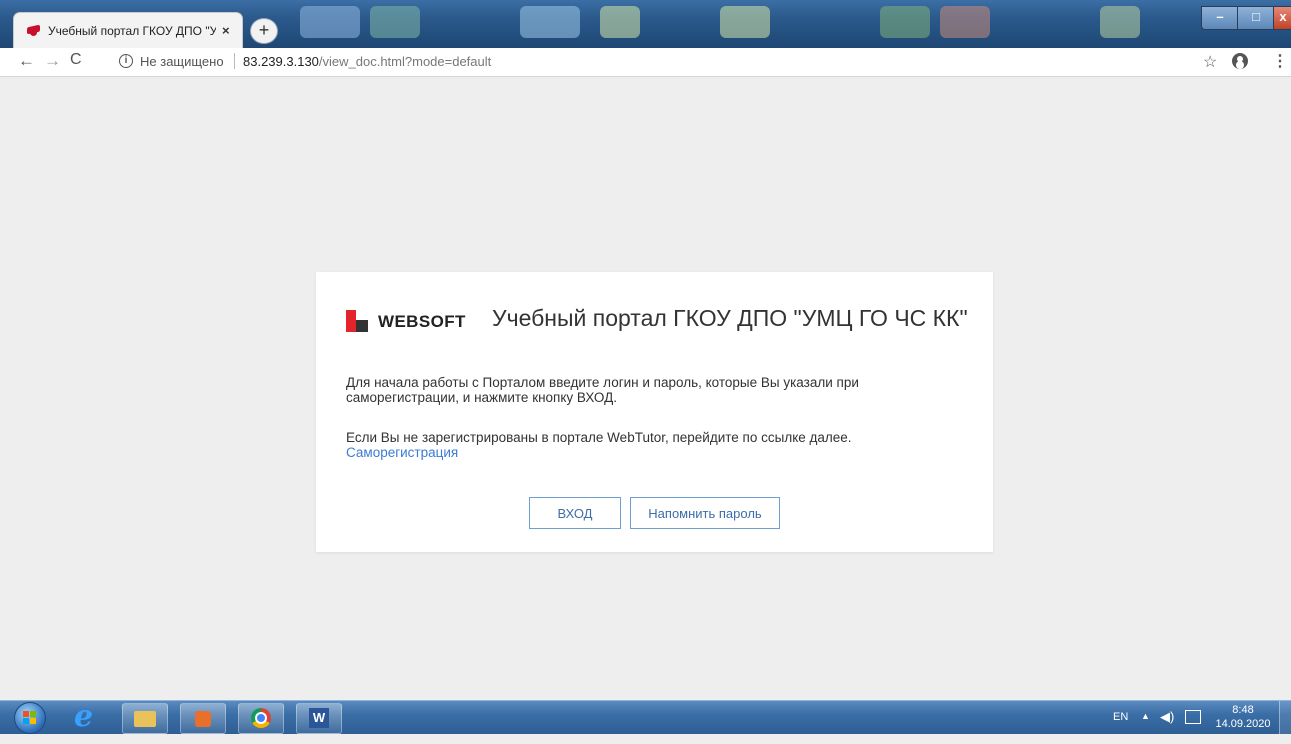  What do you see at coordinates (422, 321) in the screenshot?
I see `brand-name: WEBSOFT` at bounding box center [422, 321].